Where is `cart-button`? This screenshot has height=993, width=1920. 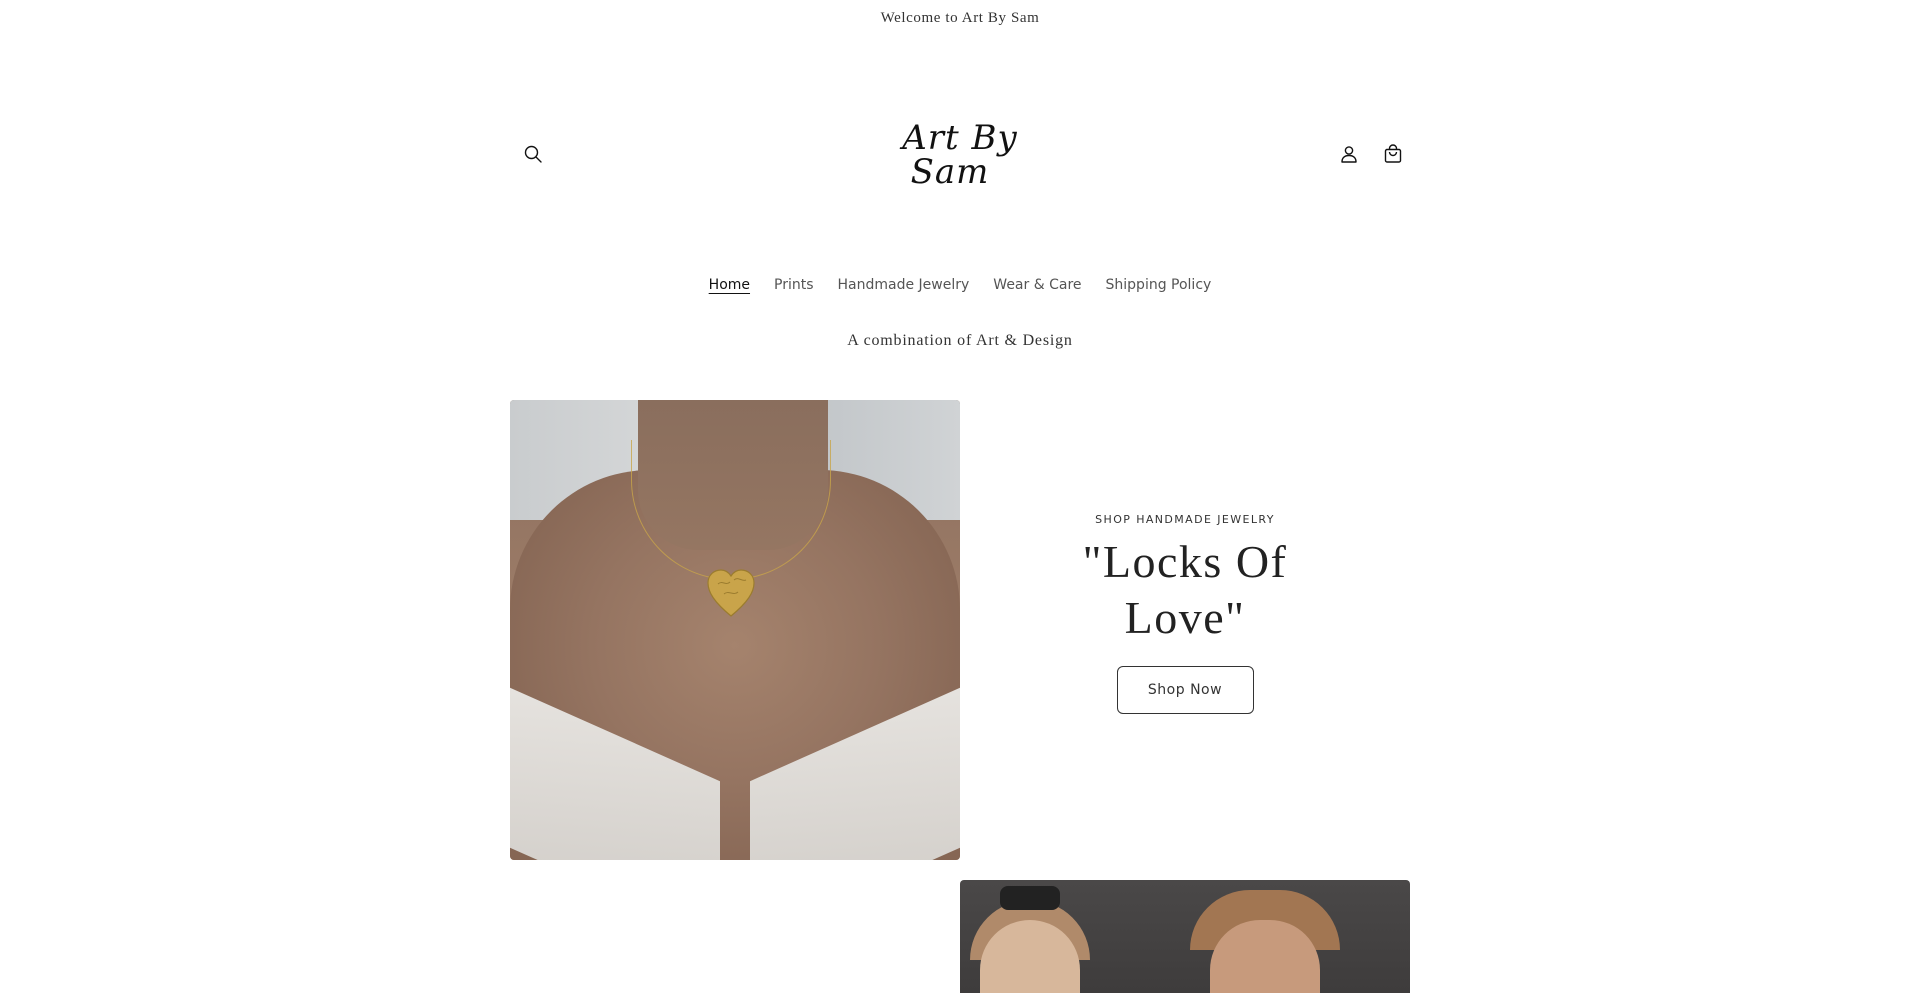 cart-button is located at coordinates (1393, 154).